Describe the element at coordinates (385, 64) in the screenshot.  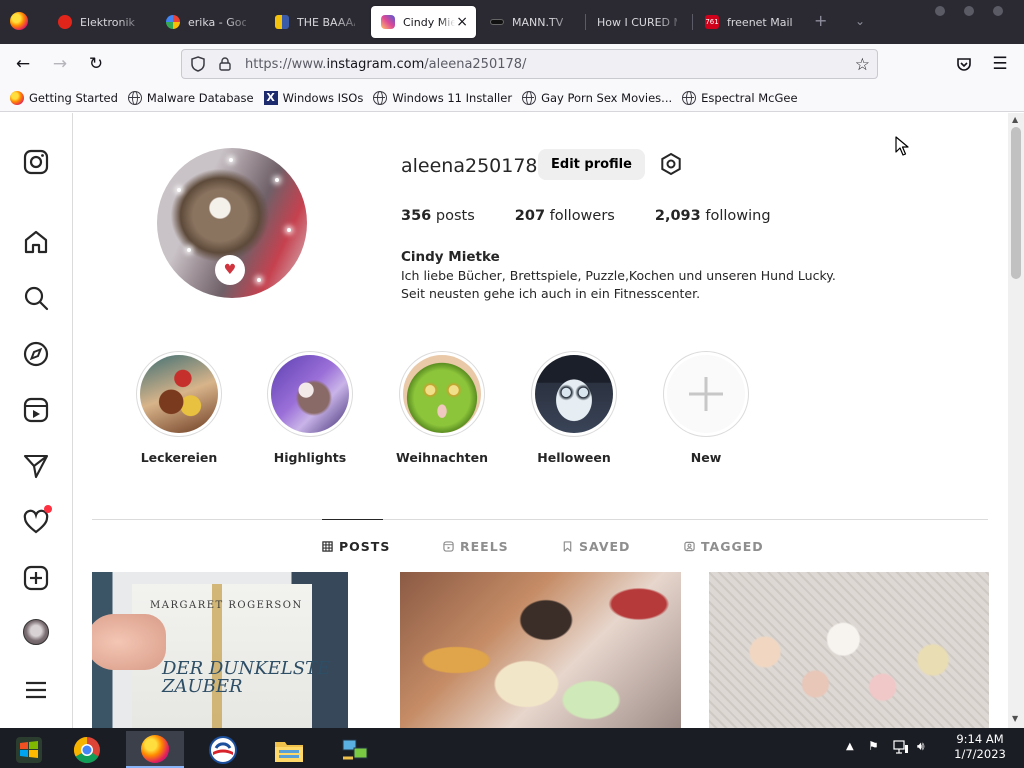
I see `url-text: https://www.instagram.com/aleena250178/` at that location.